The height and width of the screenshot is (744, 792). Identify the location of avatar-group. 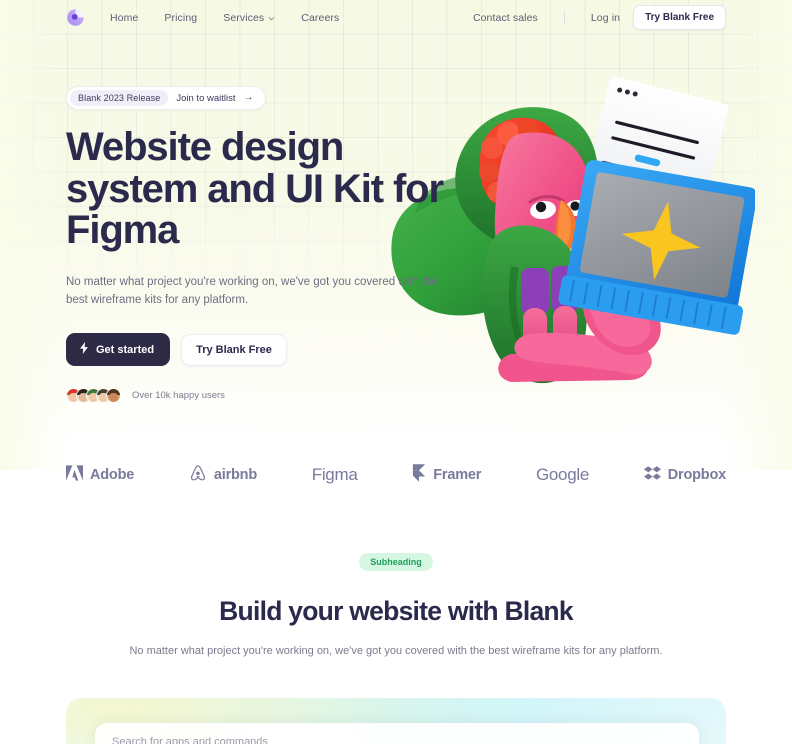
(93, 396).